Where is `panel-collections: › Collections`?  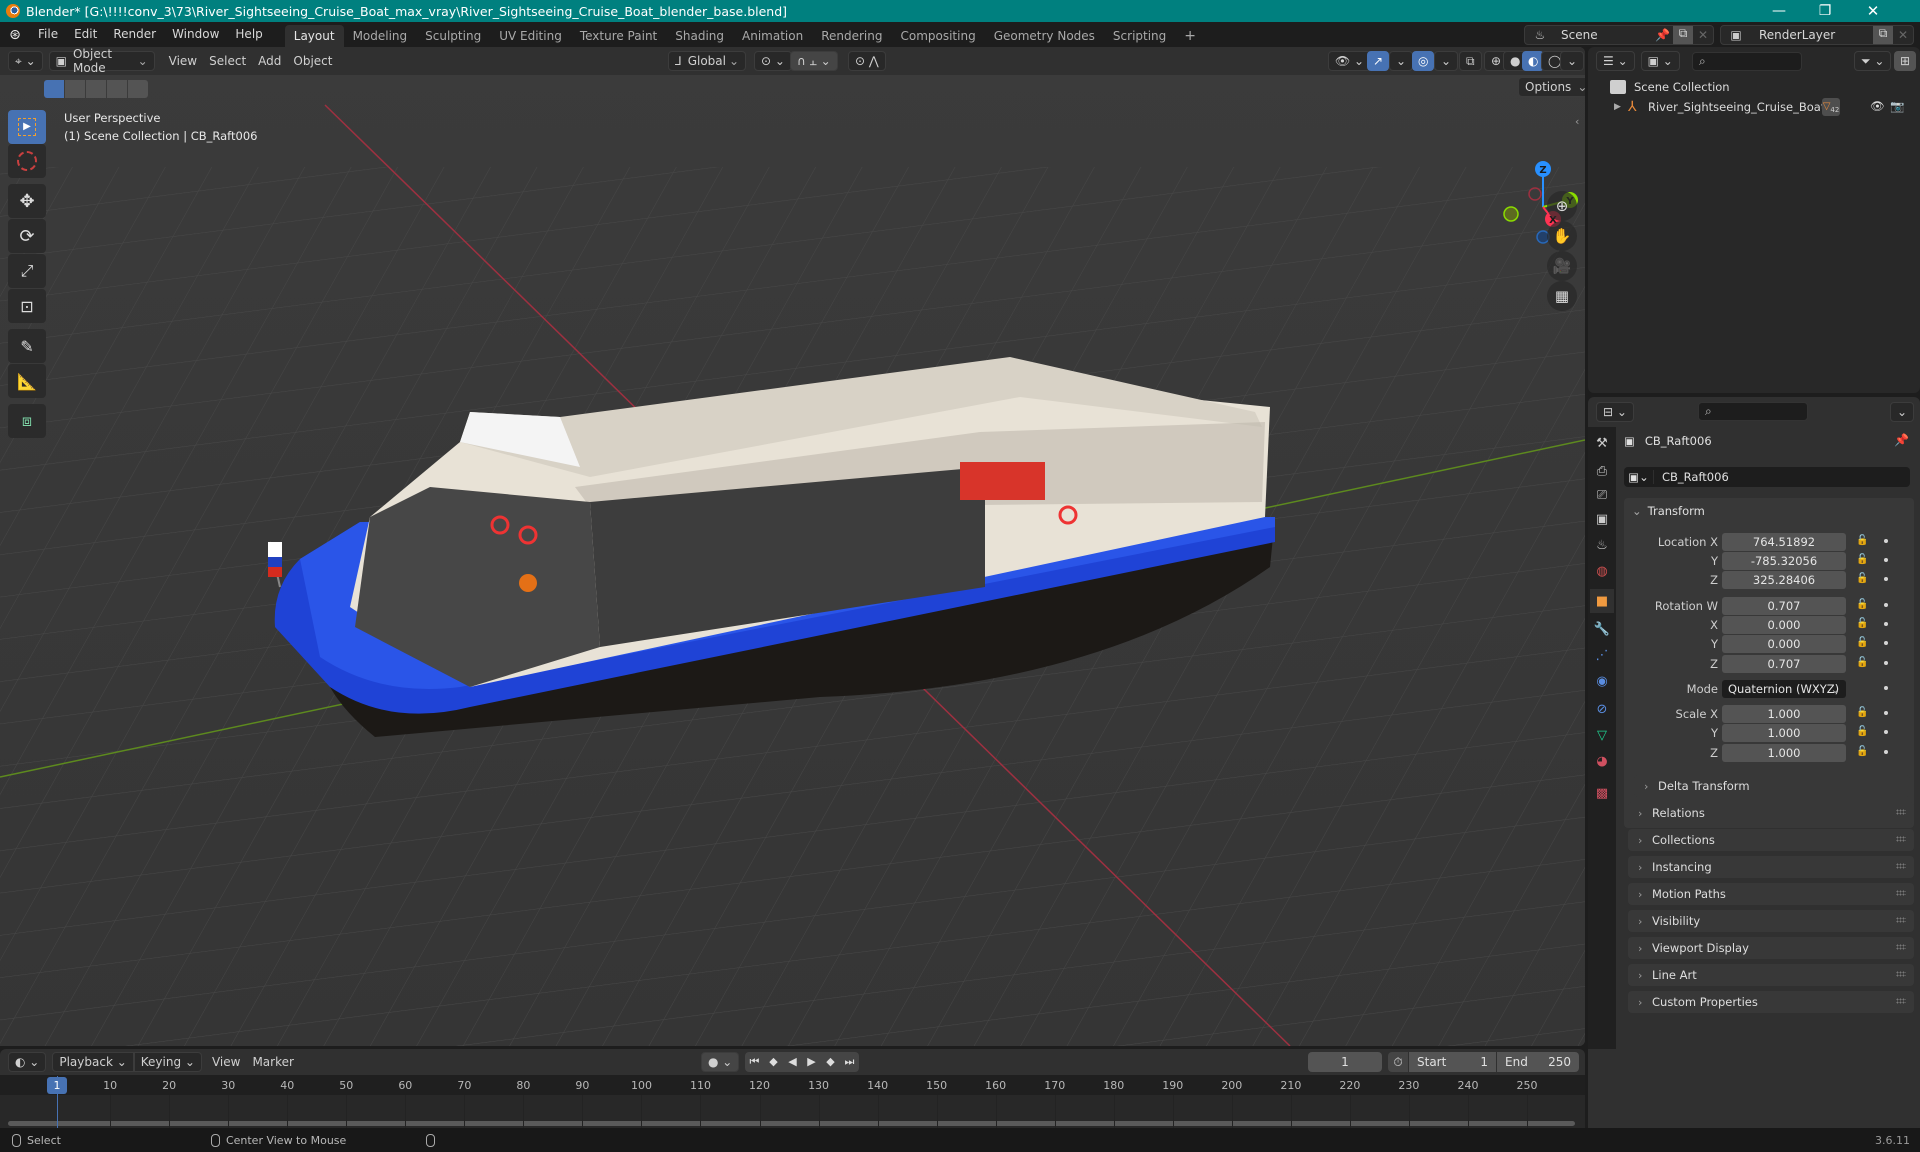 panel-collections: › Collections is located at coordinates (1771, 840).